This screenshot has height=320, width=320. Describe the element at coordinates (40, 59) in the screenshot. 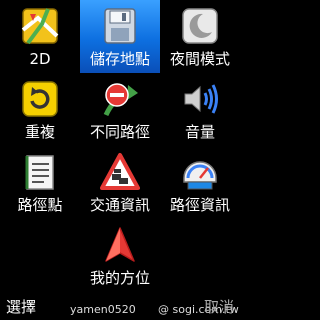

I see `menu-item-label: 2D` at that location.